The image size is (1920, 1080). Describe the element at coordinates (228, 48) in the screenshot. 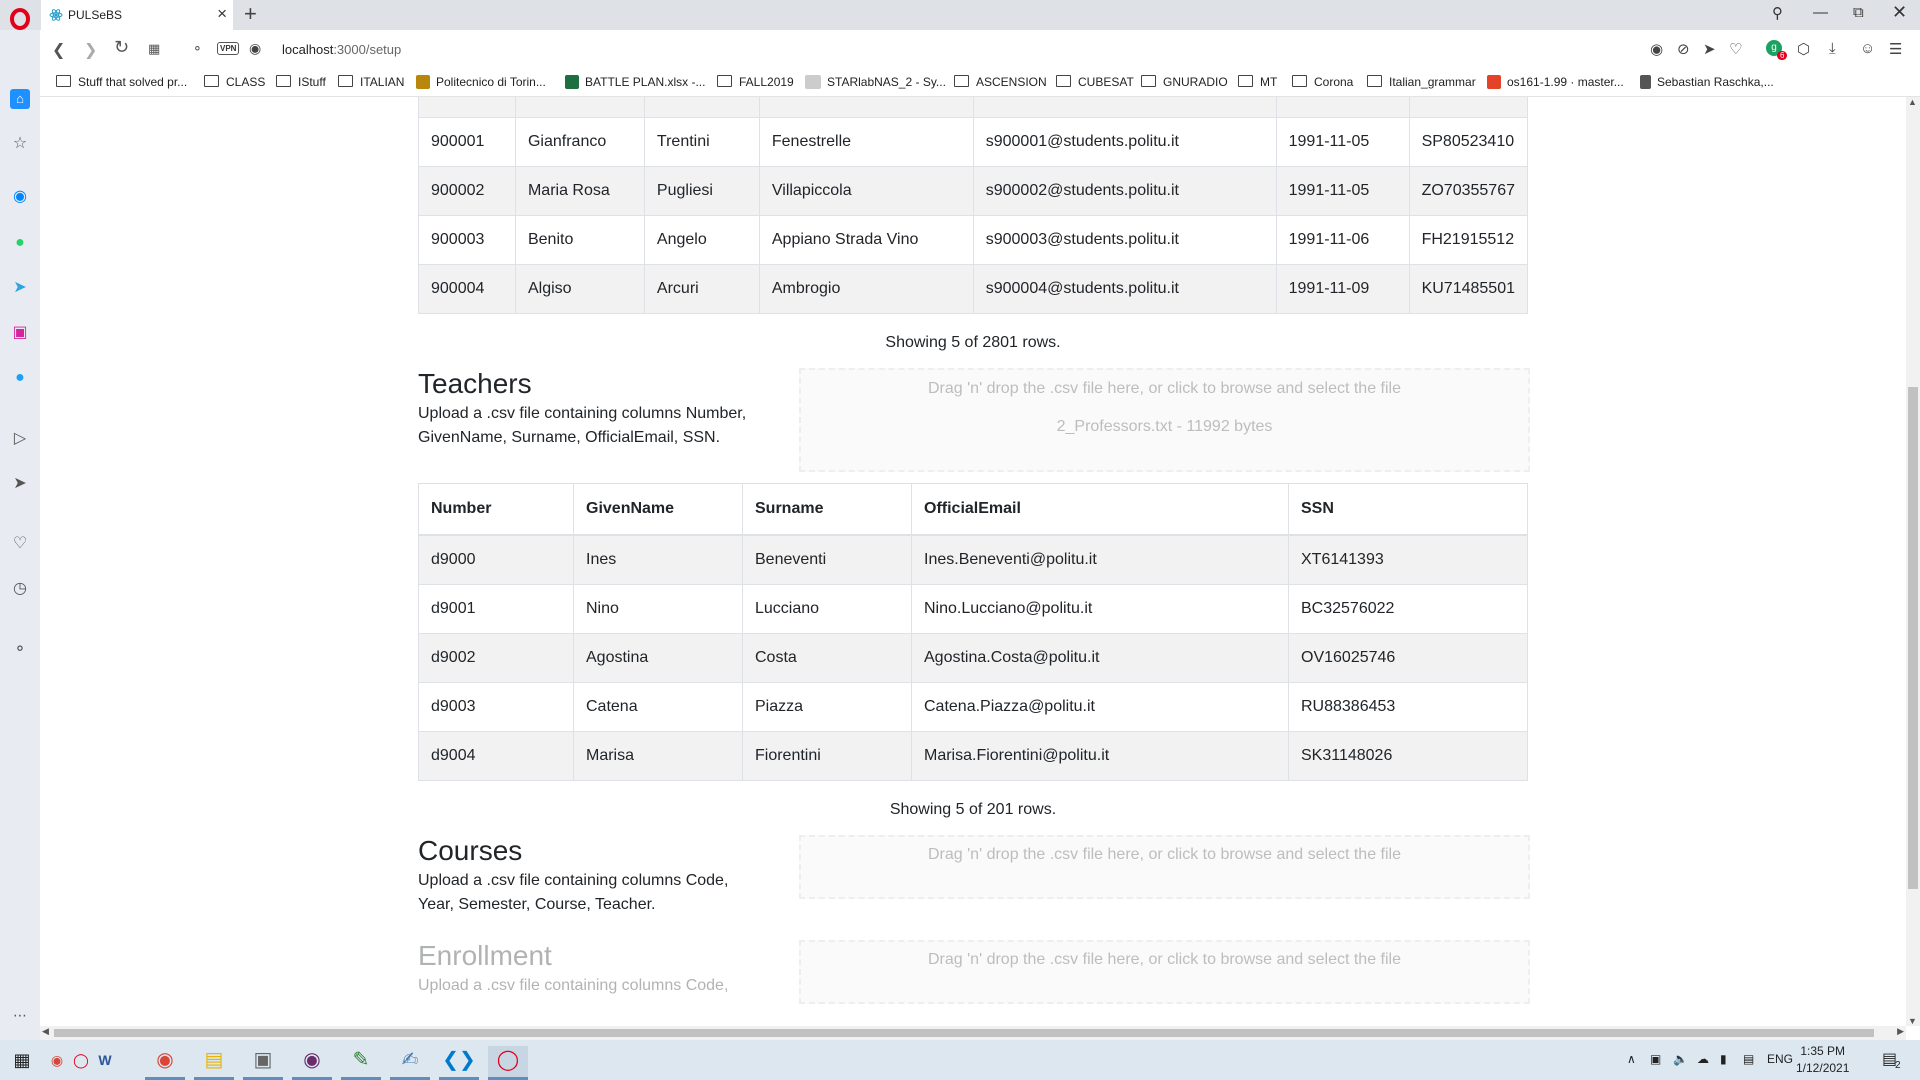

I see `vpn-badge: VPN` at that location.